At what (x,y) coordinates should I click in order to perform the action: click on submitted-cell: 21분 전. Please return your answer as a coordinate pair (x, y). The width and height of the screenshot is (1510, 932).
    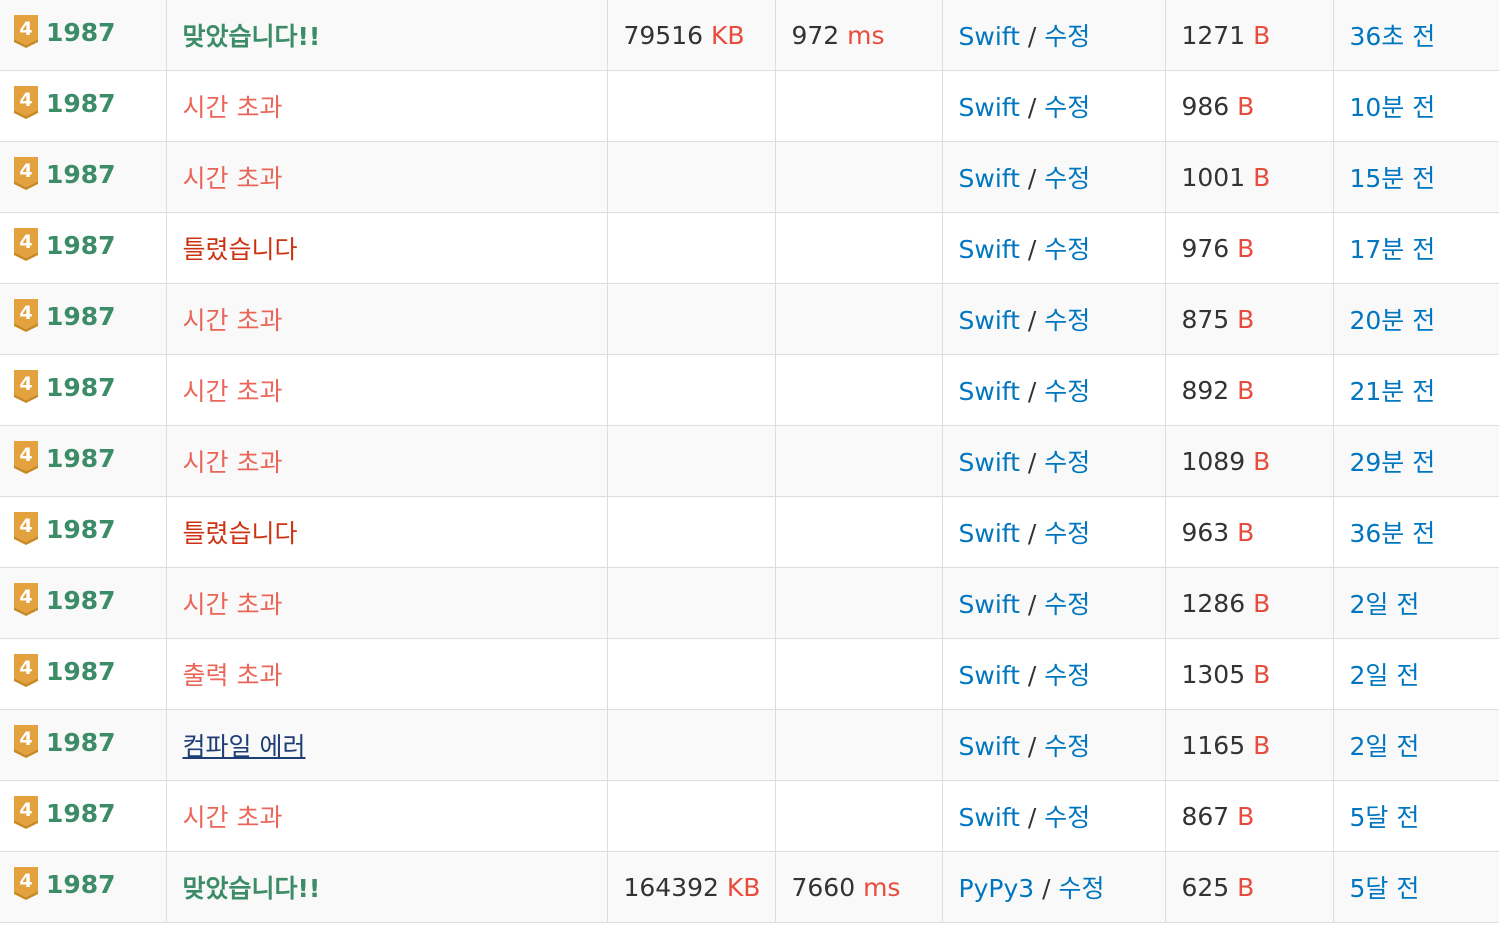
    Looking at the image, I should click on (1415, 390).